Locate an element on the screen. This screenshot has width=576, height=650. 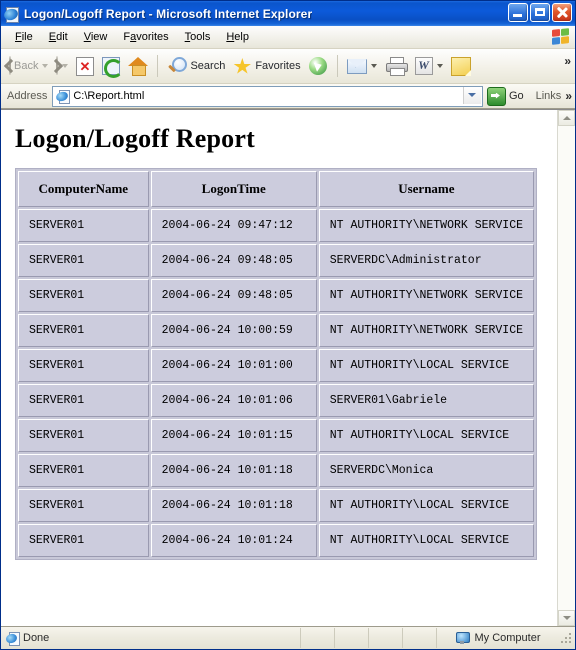
refresh-icon is located at coordinates (113, 67).